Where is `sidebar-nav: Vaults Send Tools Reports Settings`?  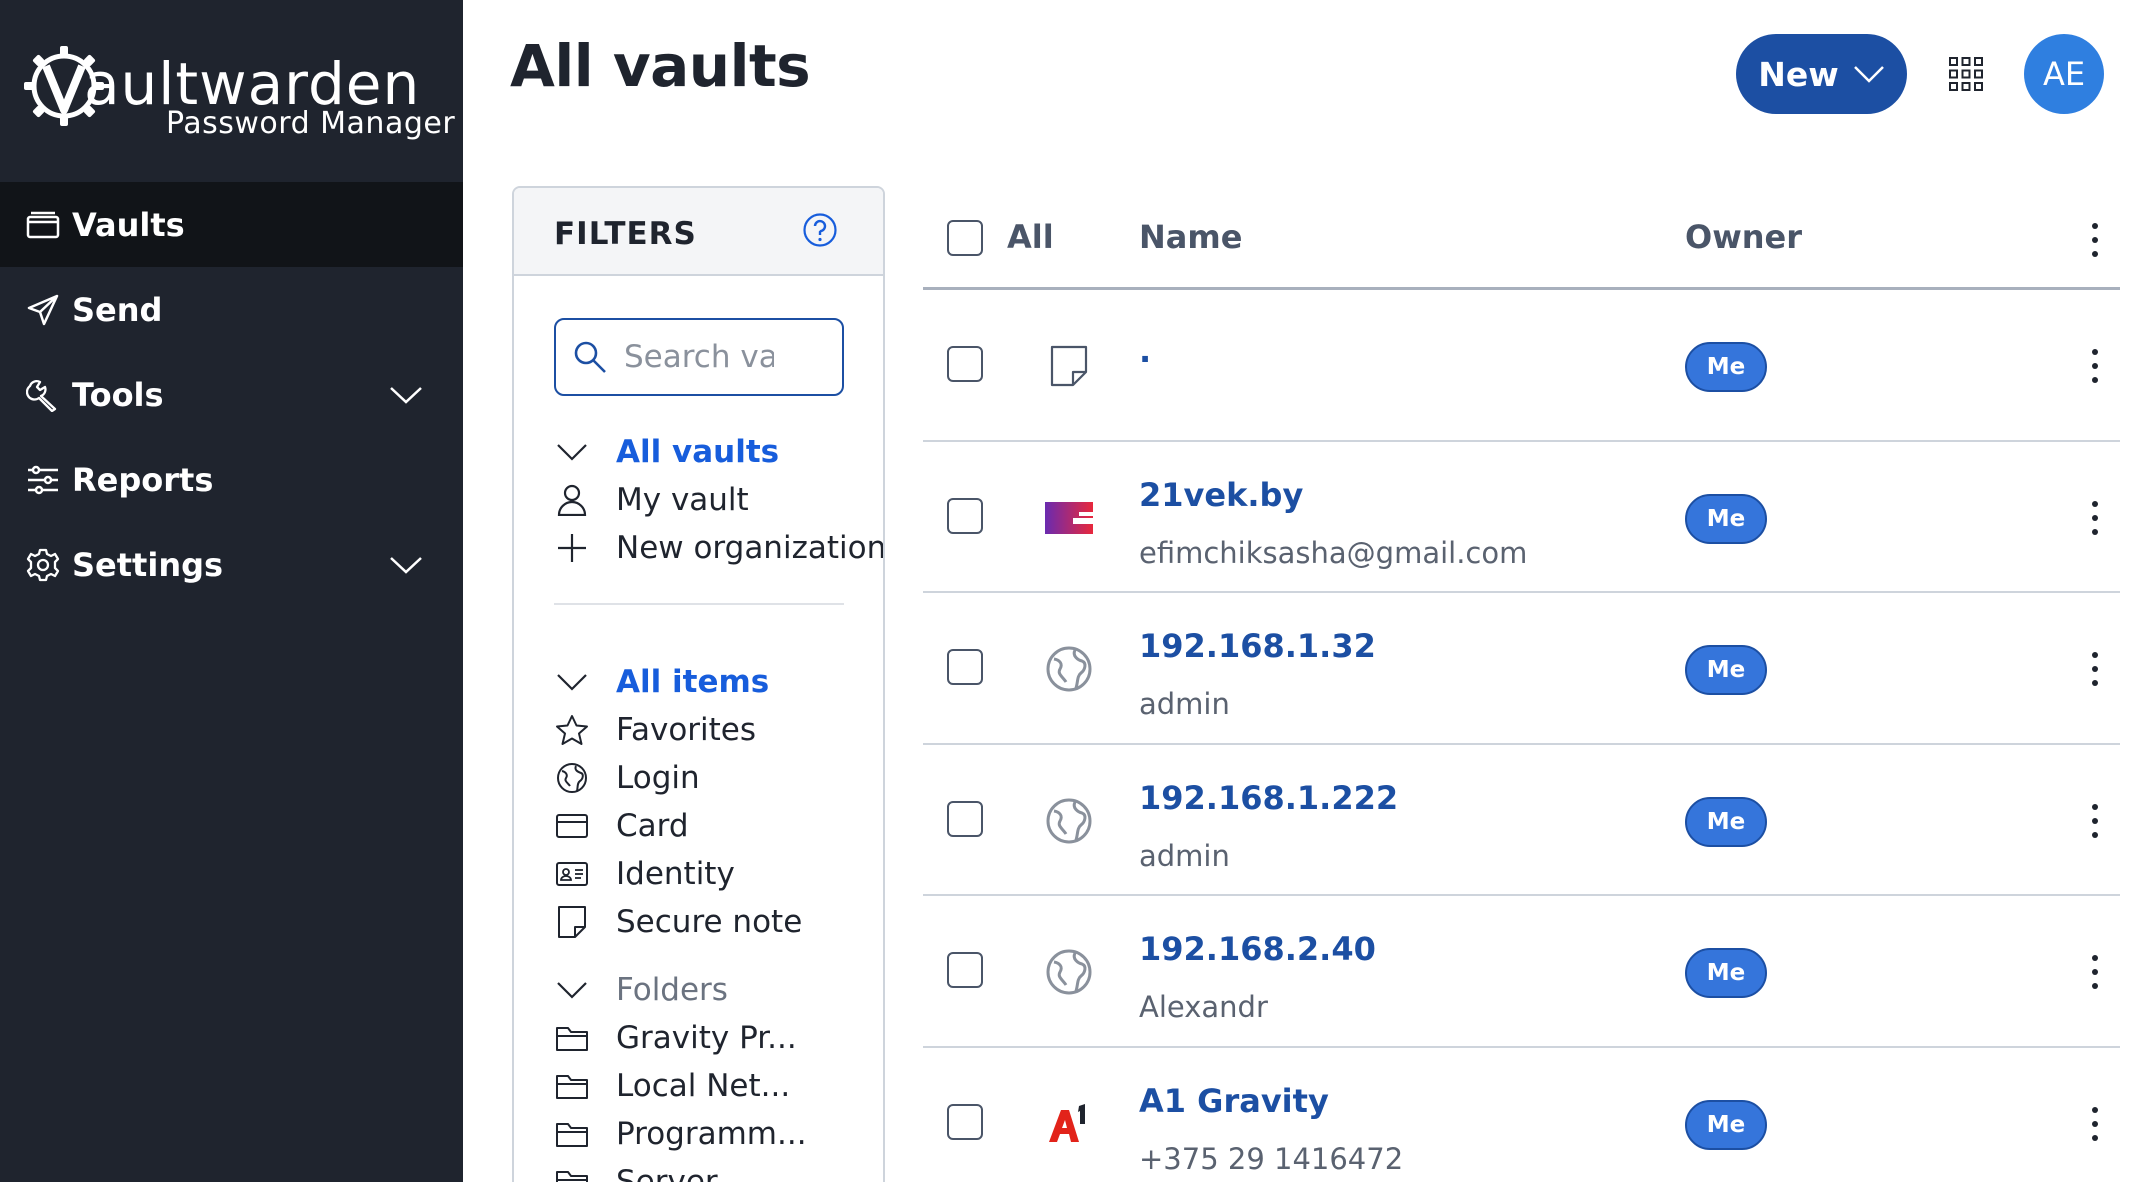
sidebar-nav: Vaults Send Tools Reports Settings is located at coordinates (231, 394).